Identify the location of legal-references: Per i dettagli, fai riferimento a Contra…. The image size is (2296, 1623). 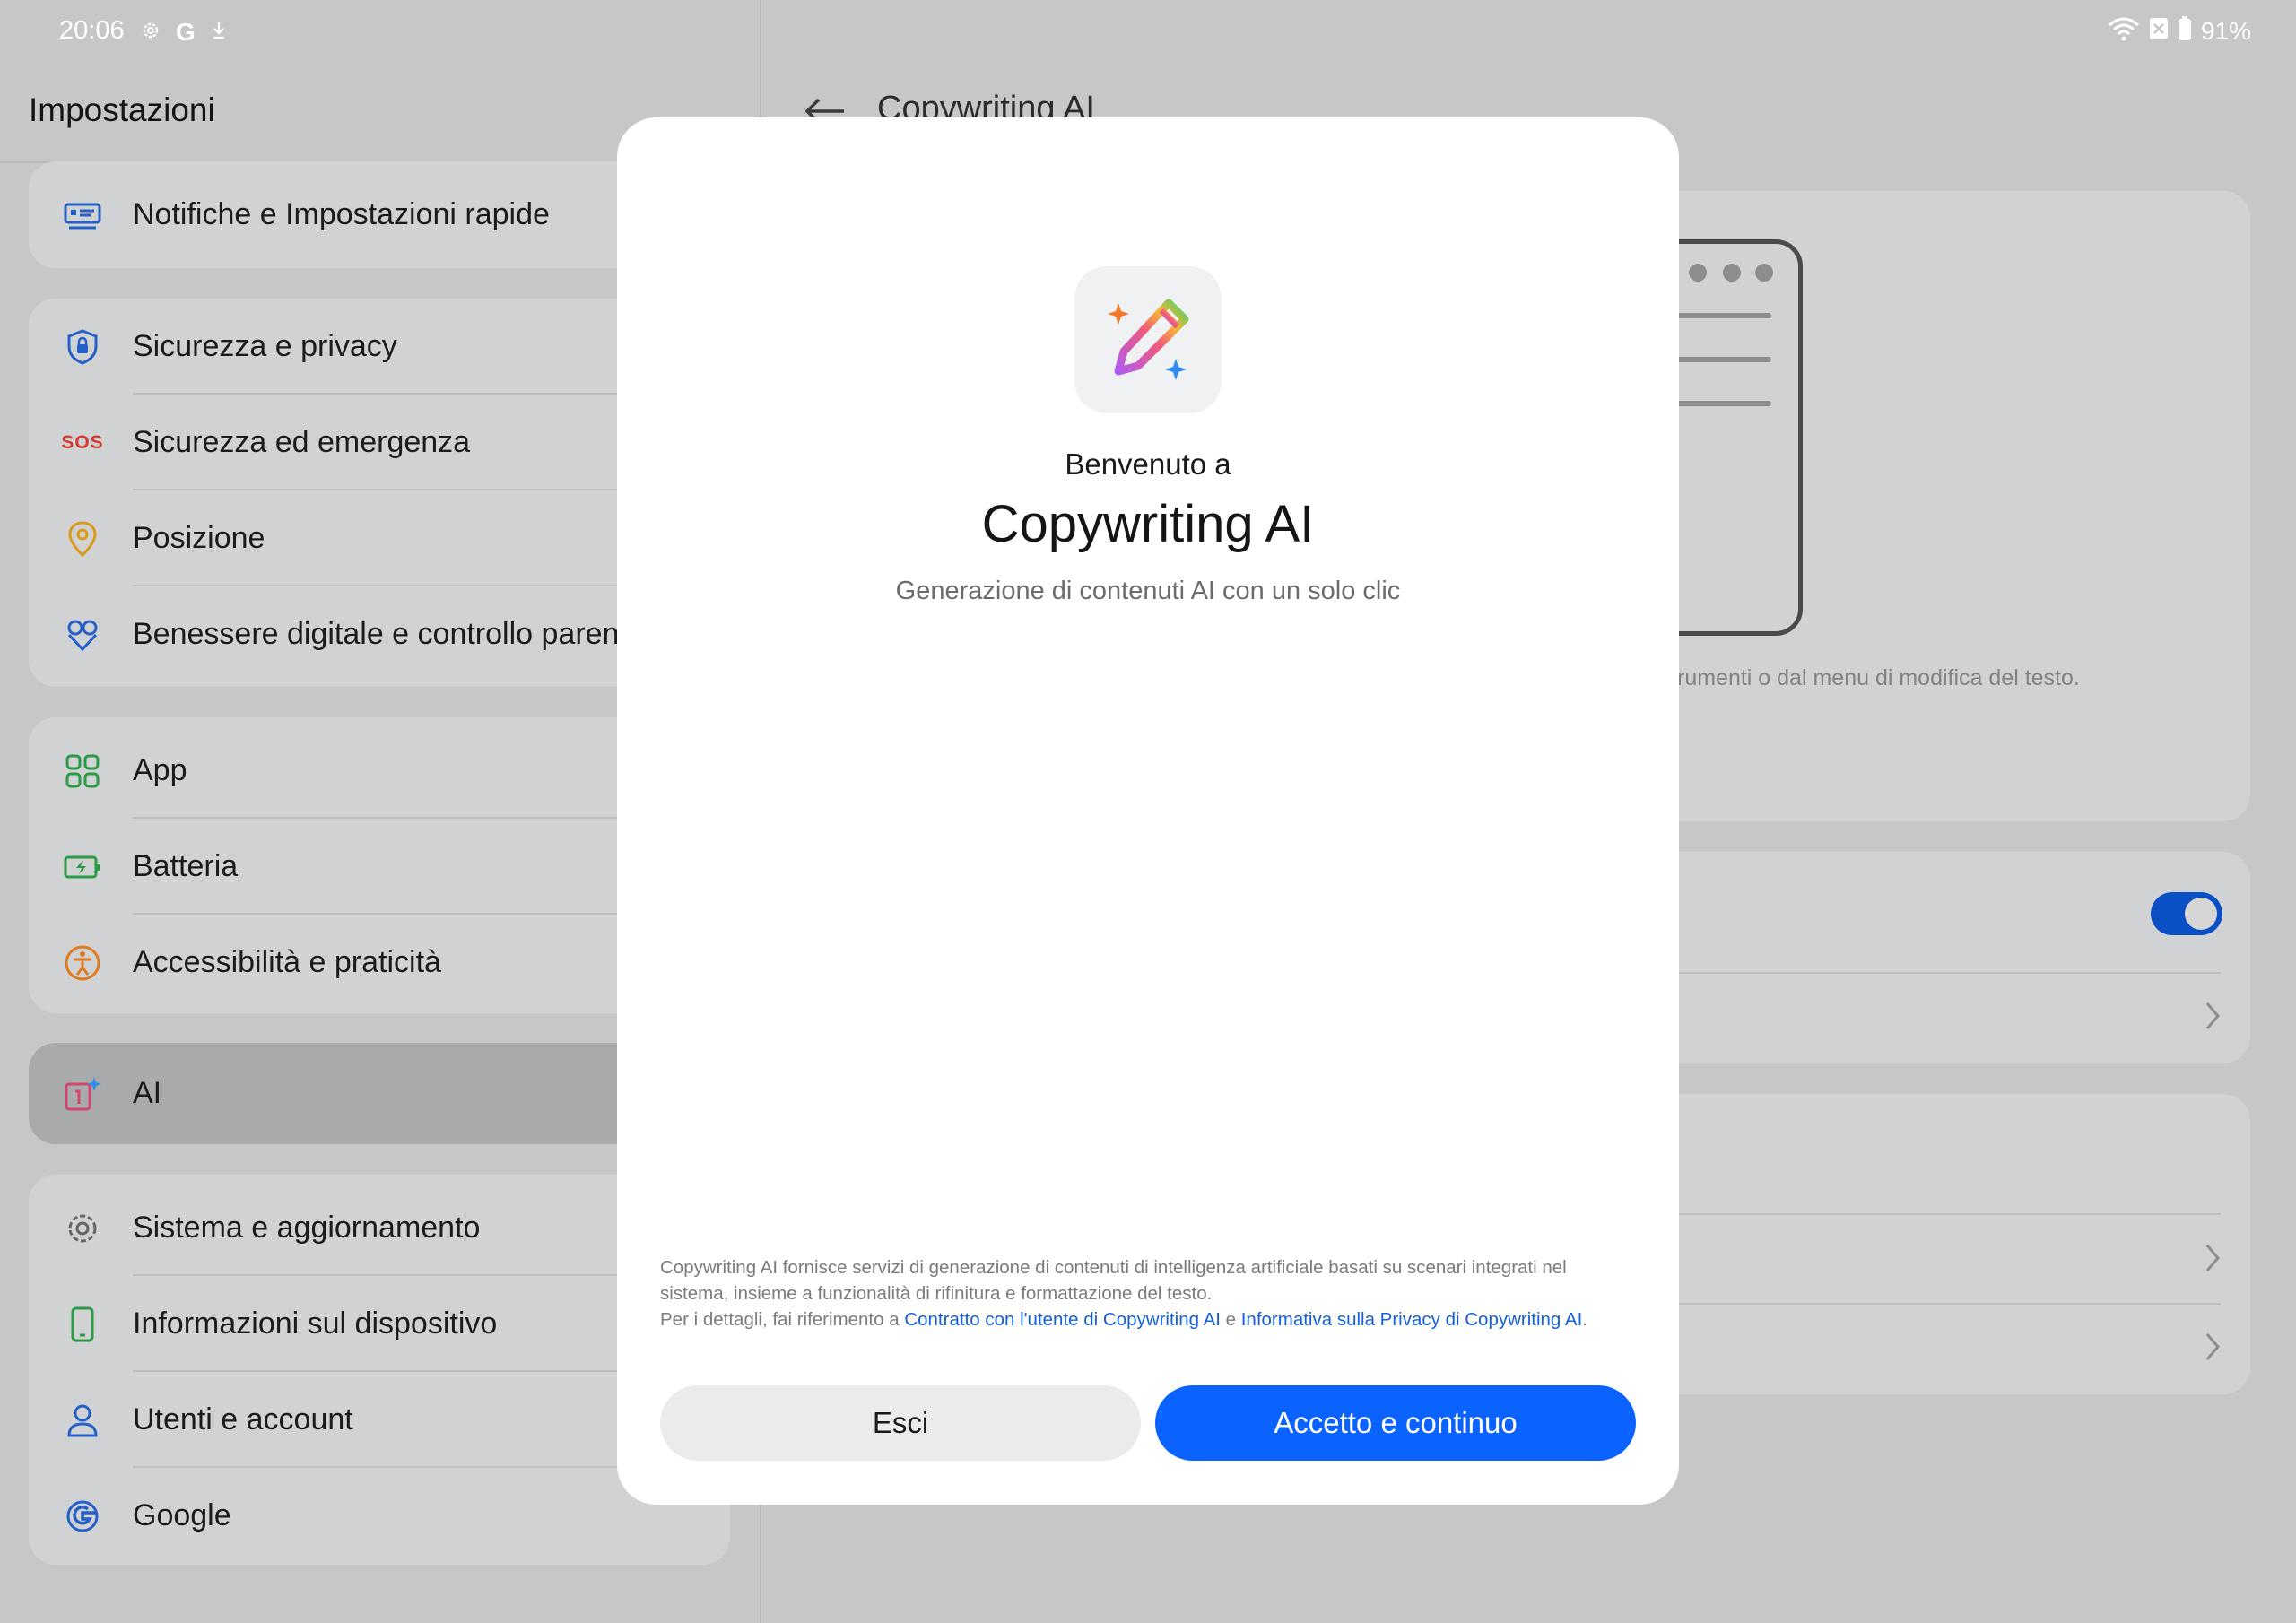
(1123, 1319).